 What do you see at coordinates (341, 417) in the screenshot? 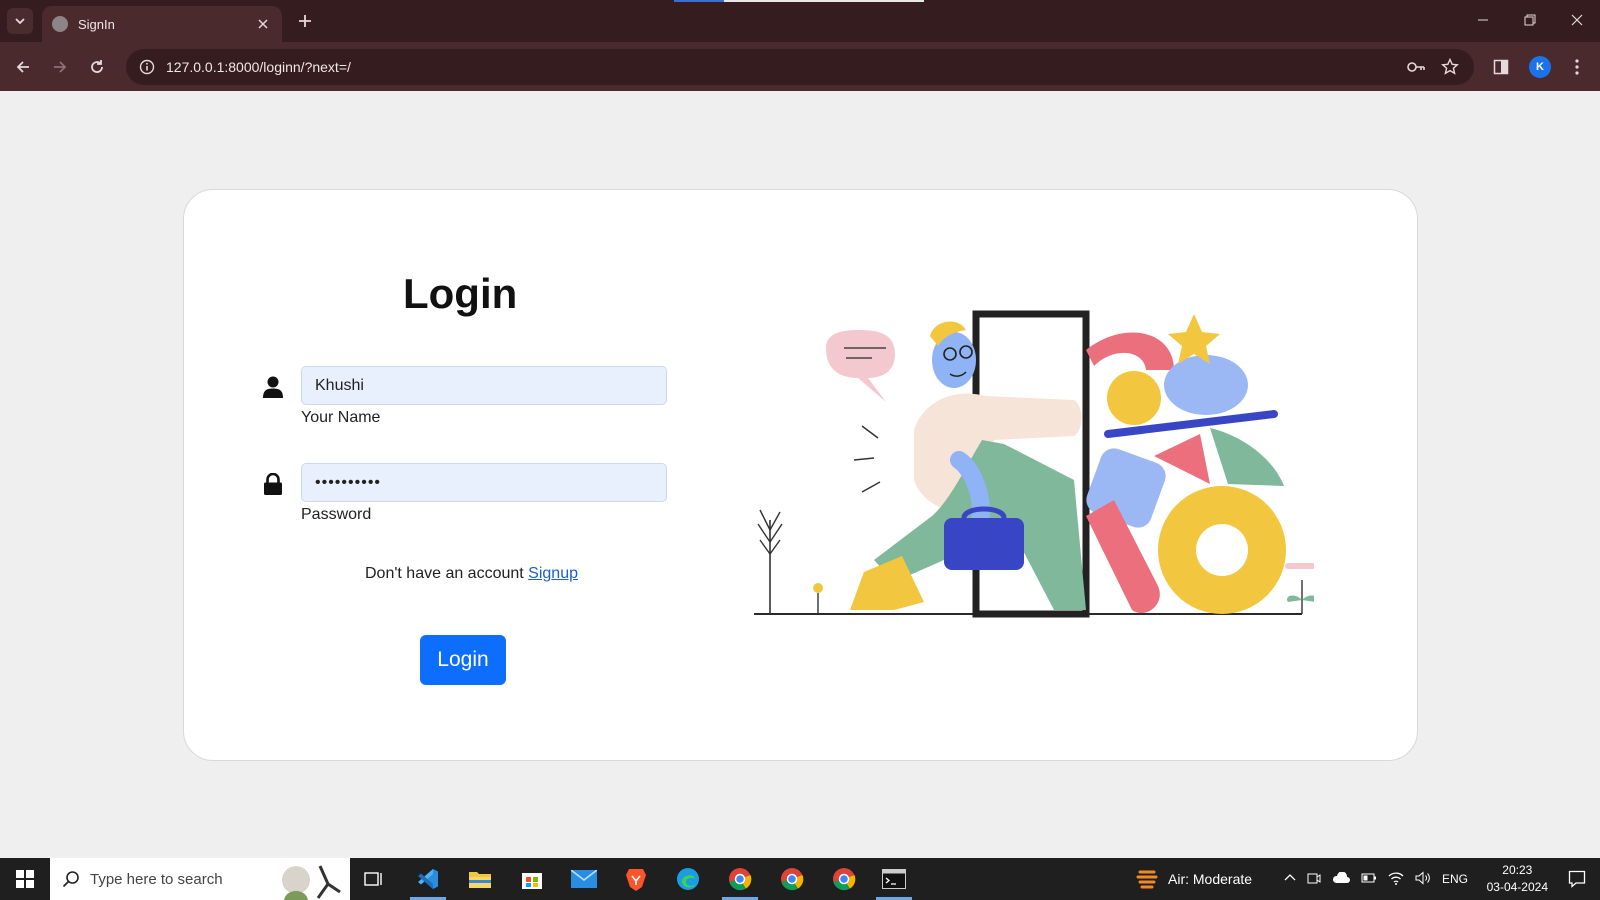
I see `name-label: Your Name` at bounding box center [341, 417].